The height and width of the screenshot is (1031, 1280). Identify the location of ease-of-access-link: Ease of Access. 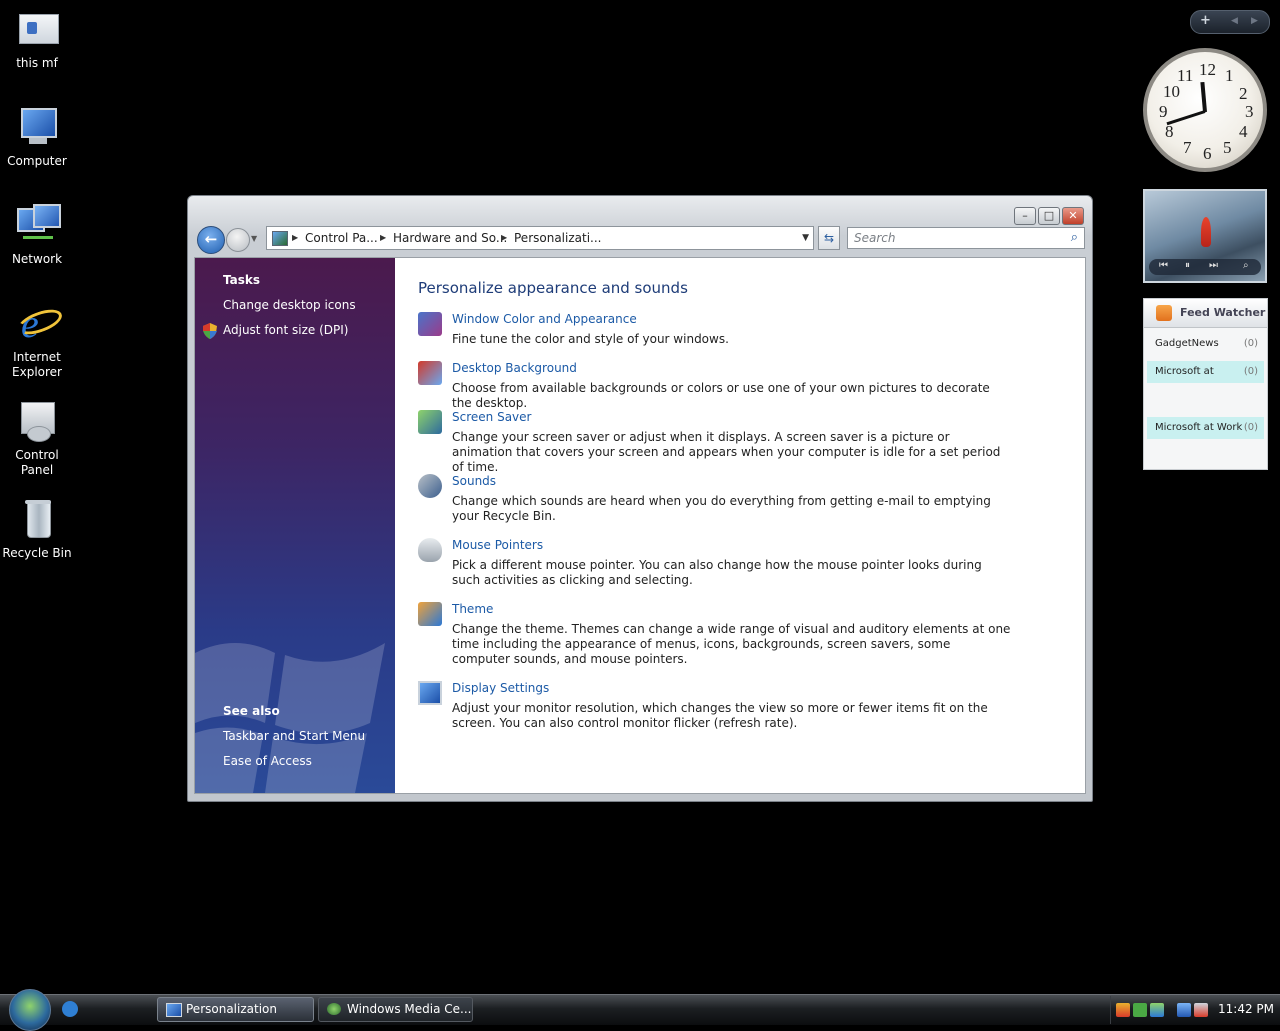
(267, 761).